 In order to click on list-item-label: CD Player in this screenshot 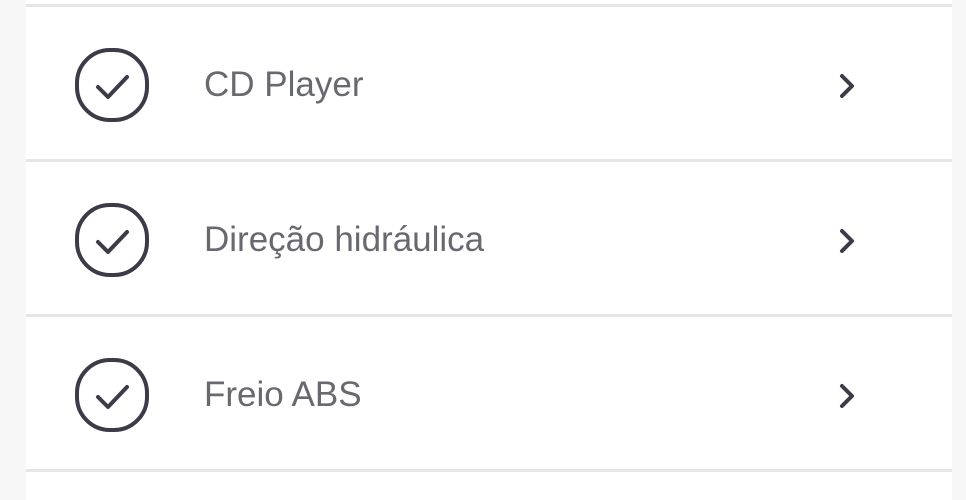, I will do `click(284, 84)`.